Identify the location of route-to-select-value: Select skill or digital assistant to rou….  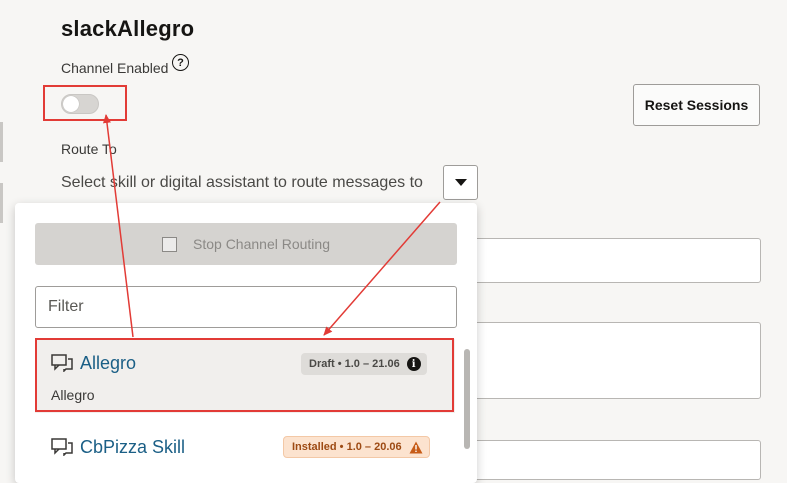
(242, 183).